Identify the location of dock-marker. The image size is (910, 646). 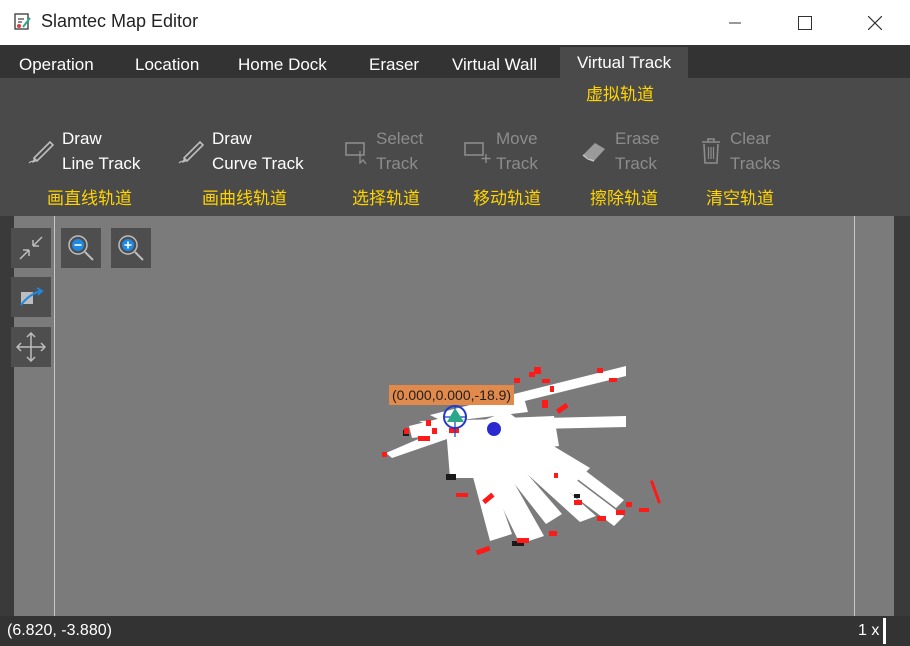
(494, 429).